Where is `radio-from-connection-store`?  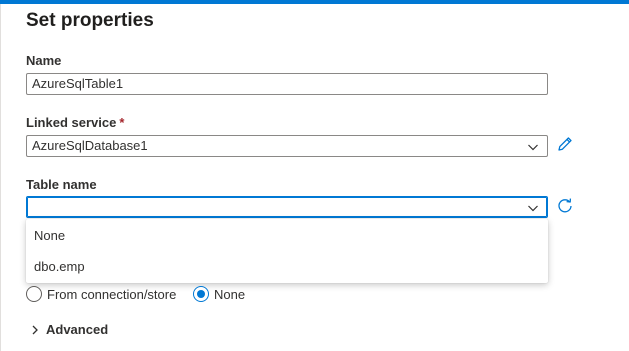
radio-from-connection-store is located at coordinates (34, 294).